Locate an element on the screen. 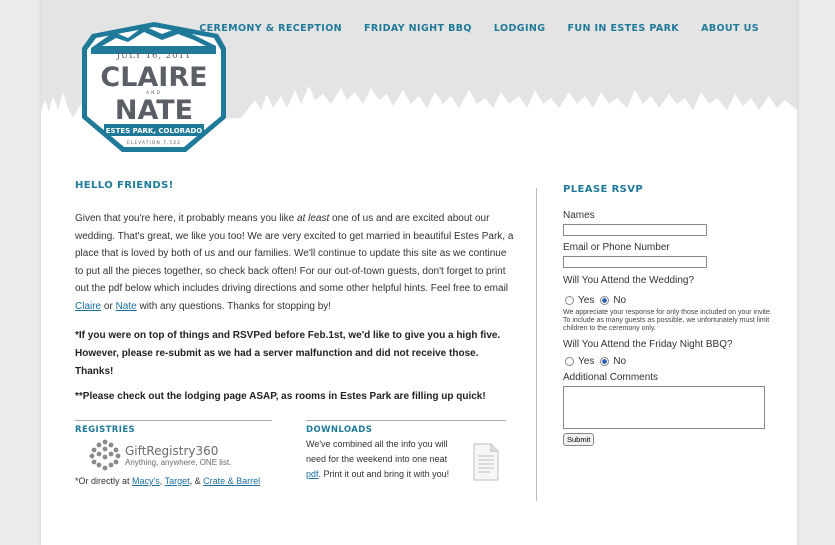 The image size is (835, 545). nav-lodging: LODGING is located at coordinates (520, 28).